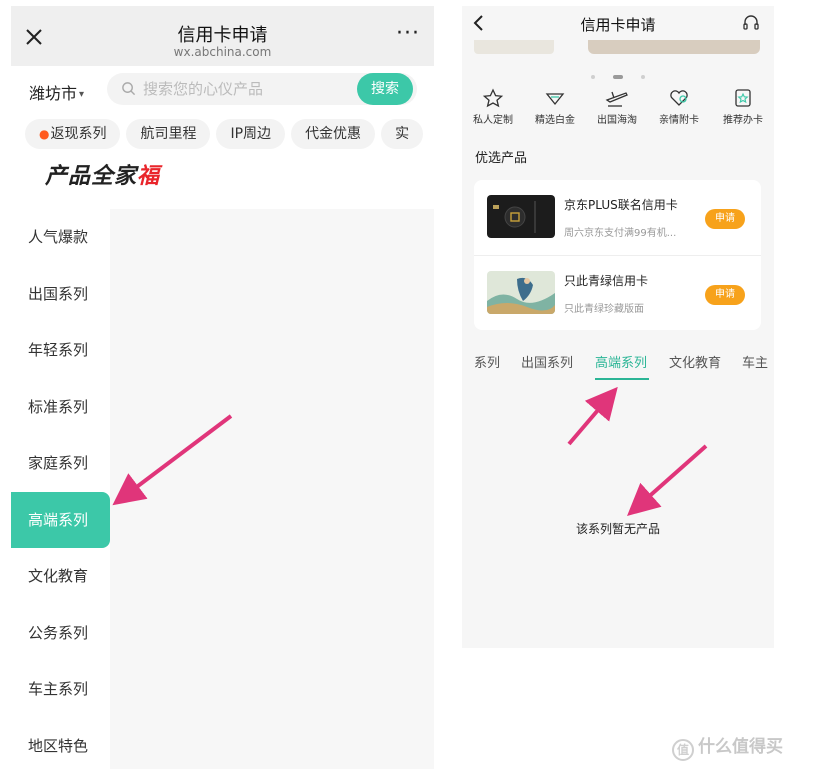 The width and height of the screenshot is (837, 773). What do you see at coordinates (385, 89) in the screenshot?
I see `search-button: 搜索` at bounding box center [385, 89].